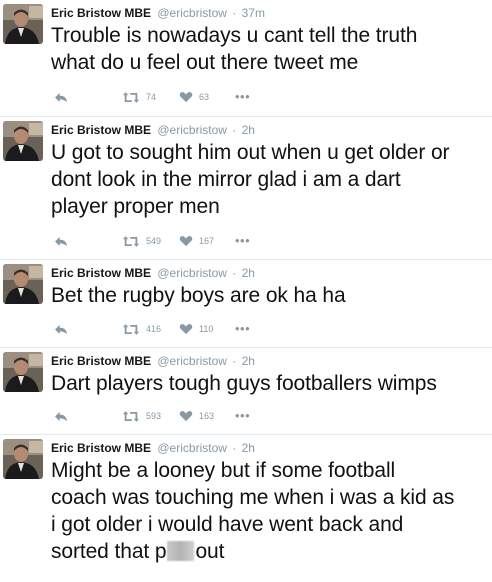 Image resolution: width=492 pixels, height=582 pixels. I want to click on retweet-button: 549, so click(150, 241).